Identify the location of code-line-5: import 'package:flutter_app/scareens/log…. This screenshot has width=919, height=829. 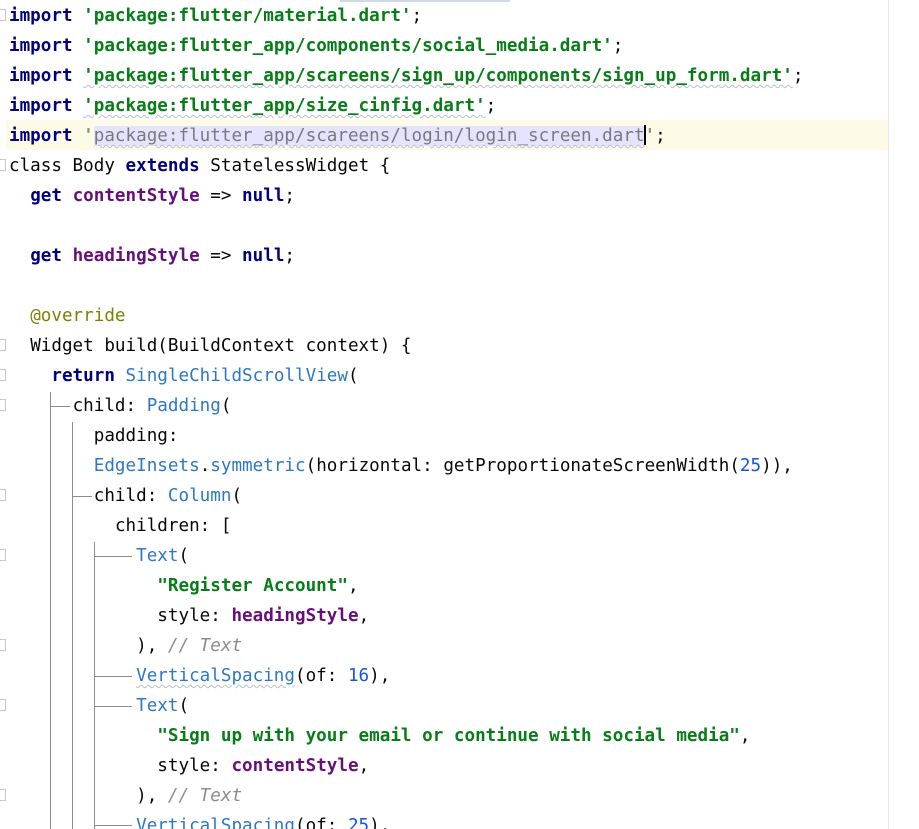
(337, 136).